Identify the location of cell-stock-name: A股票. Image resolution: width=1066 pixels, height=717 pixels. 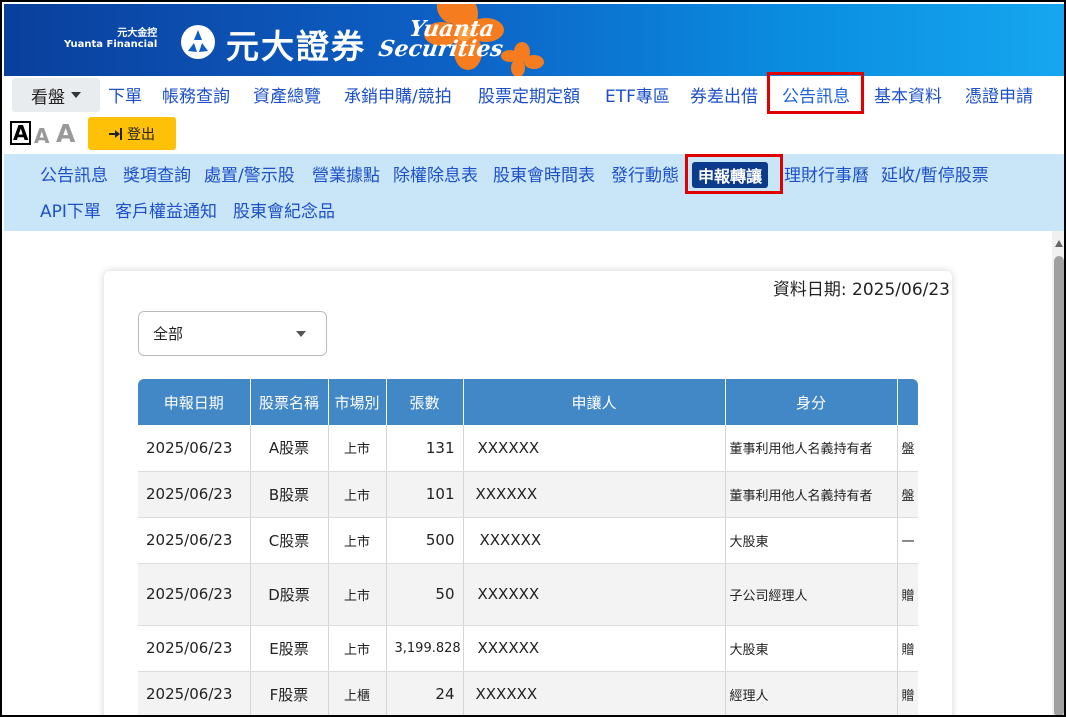
(289, 448).